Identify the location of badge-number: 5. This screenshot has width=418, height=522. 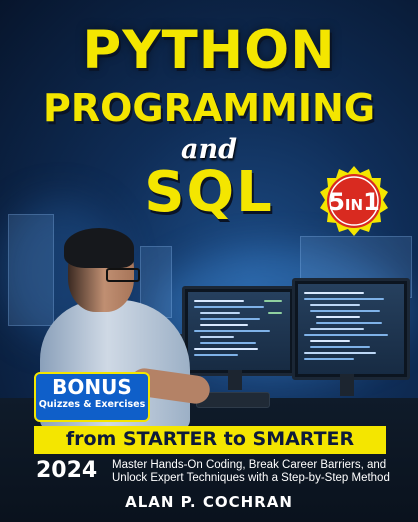
(336, 202).